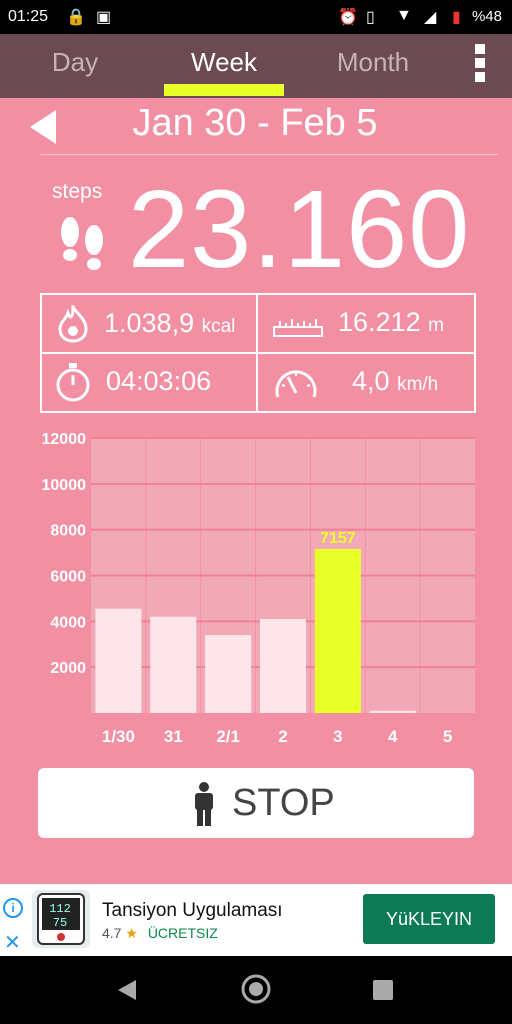  I want to click on stop-button: STOP, so click(256, 803).